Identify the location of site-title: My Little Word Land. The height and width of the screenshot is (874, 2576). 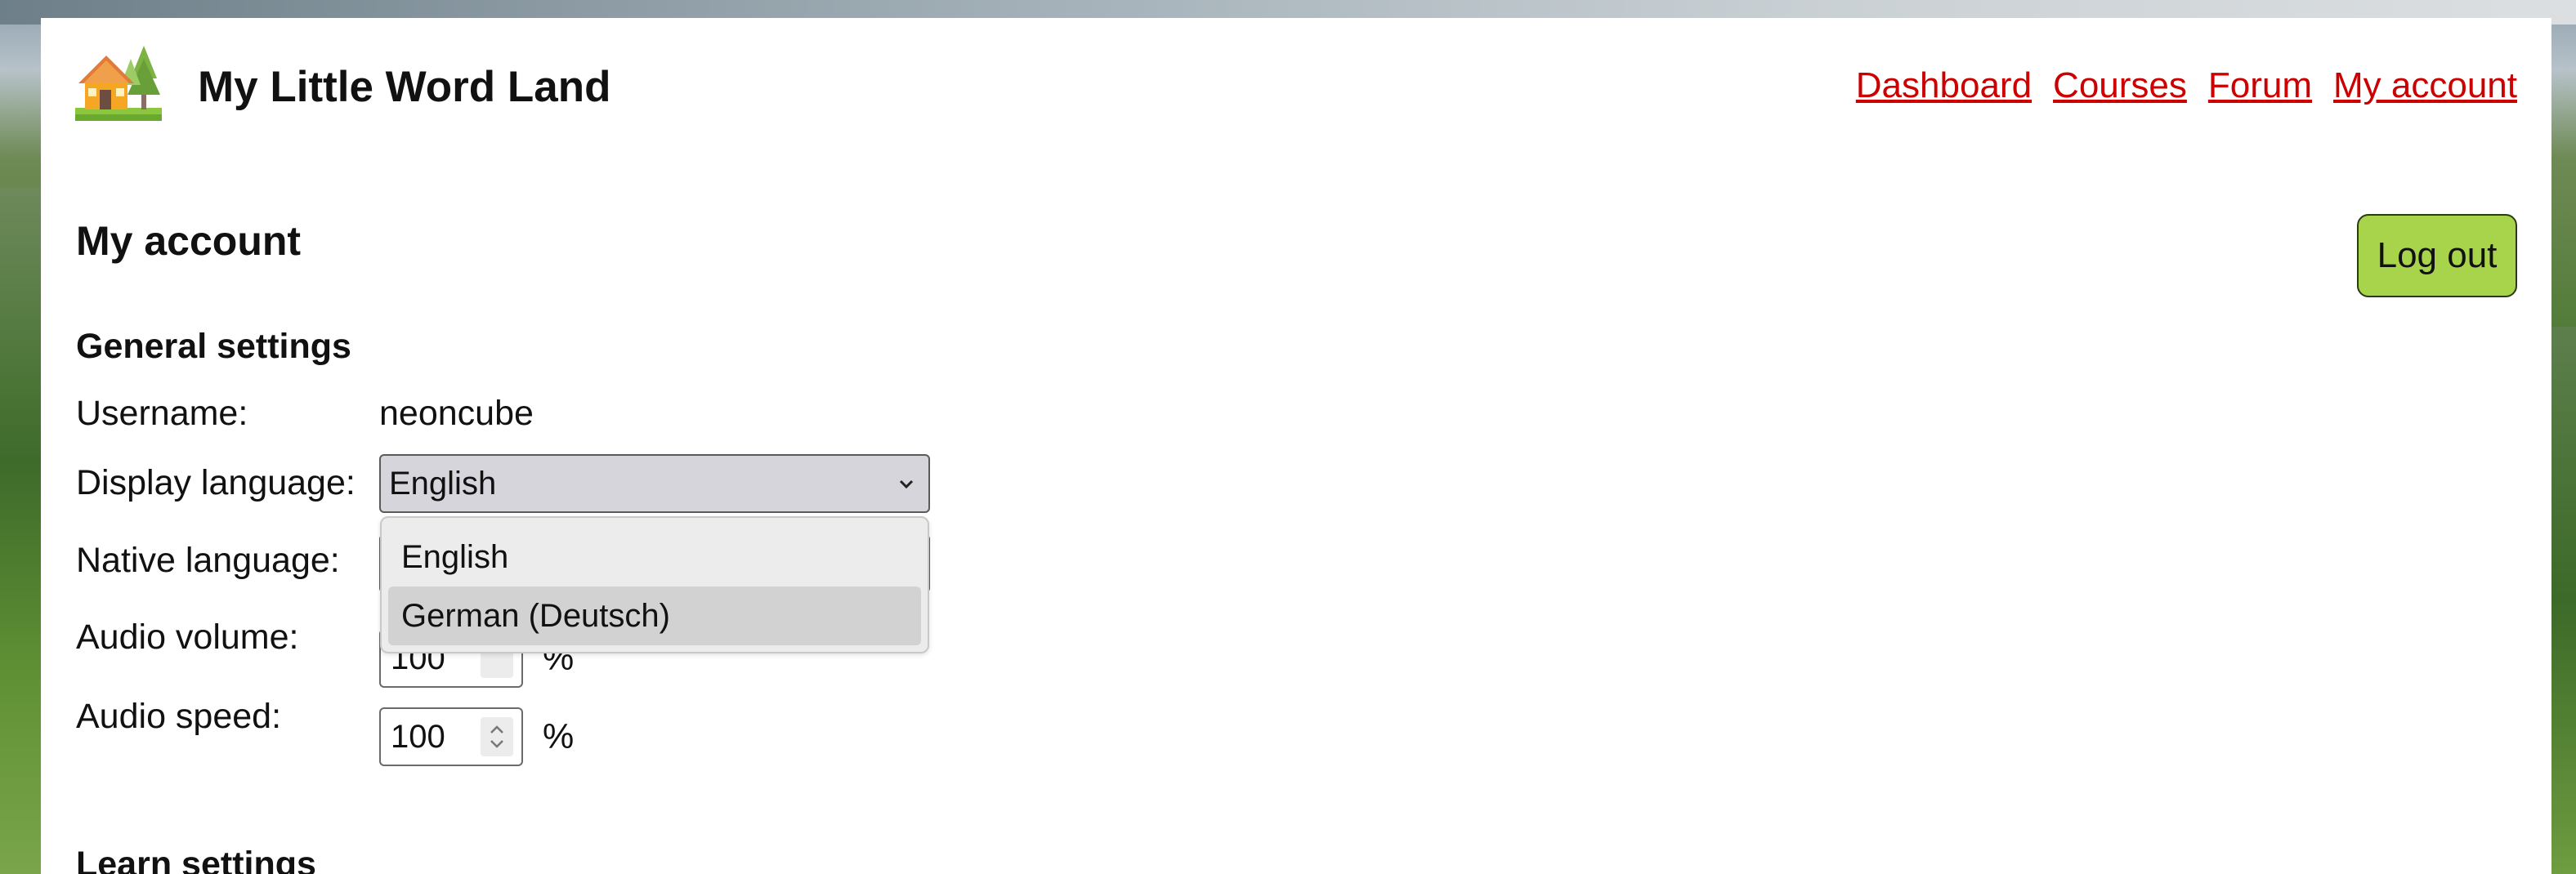
(404, 87).